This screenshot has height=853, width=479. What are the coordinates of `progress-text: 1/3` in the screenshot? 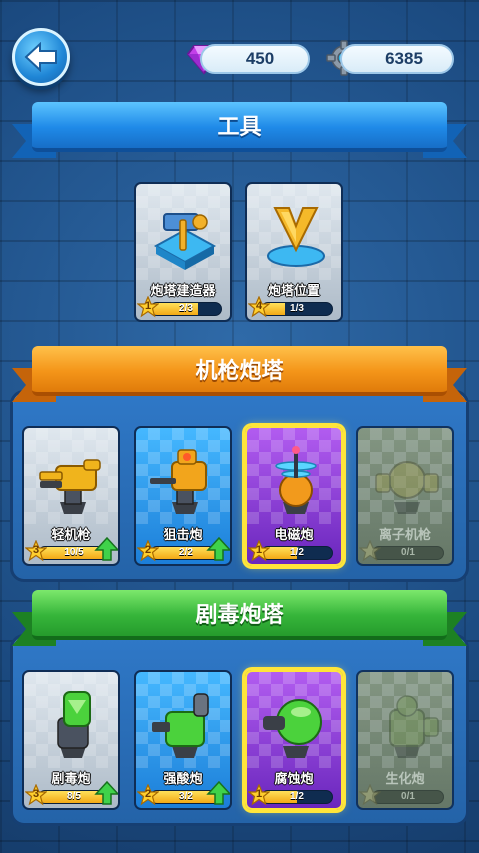 It's located at (297, 308).